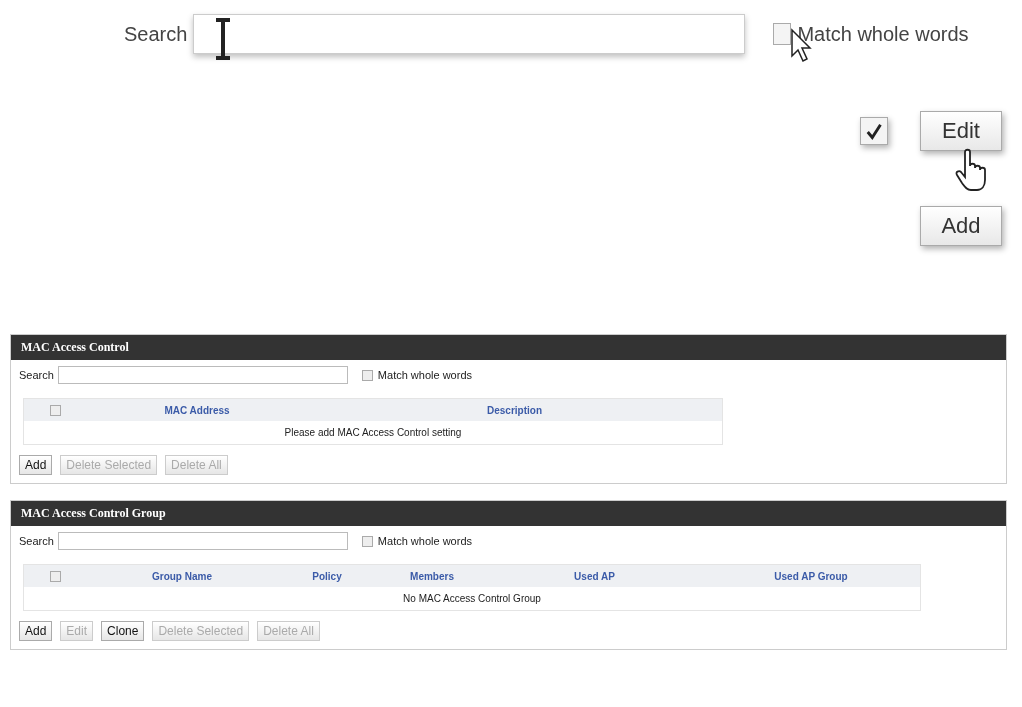 The height and width of the screenshot is (707, 1022). Describe the element at coordinates (432, 576) in the screenshot. I see `column-header: Members` at that location.